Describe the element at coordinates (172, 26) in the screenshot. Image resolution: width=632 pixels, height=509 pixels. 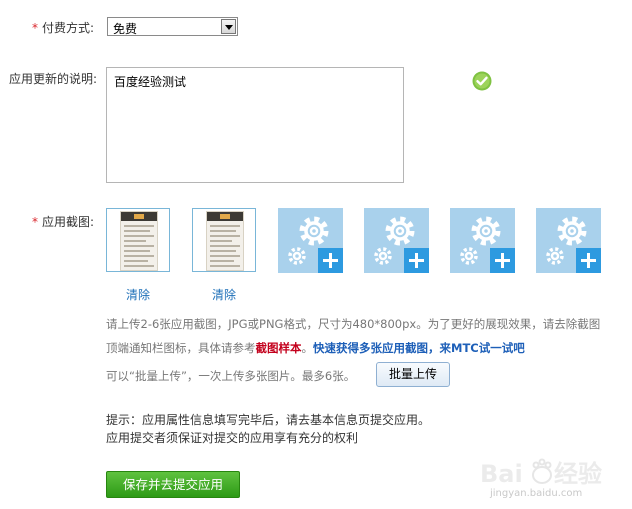
I see `payment-select: 免费` at that location.